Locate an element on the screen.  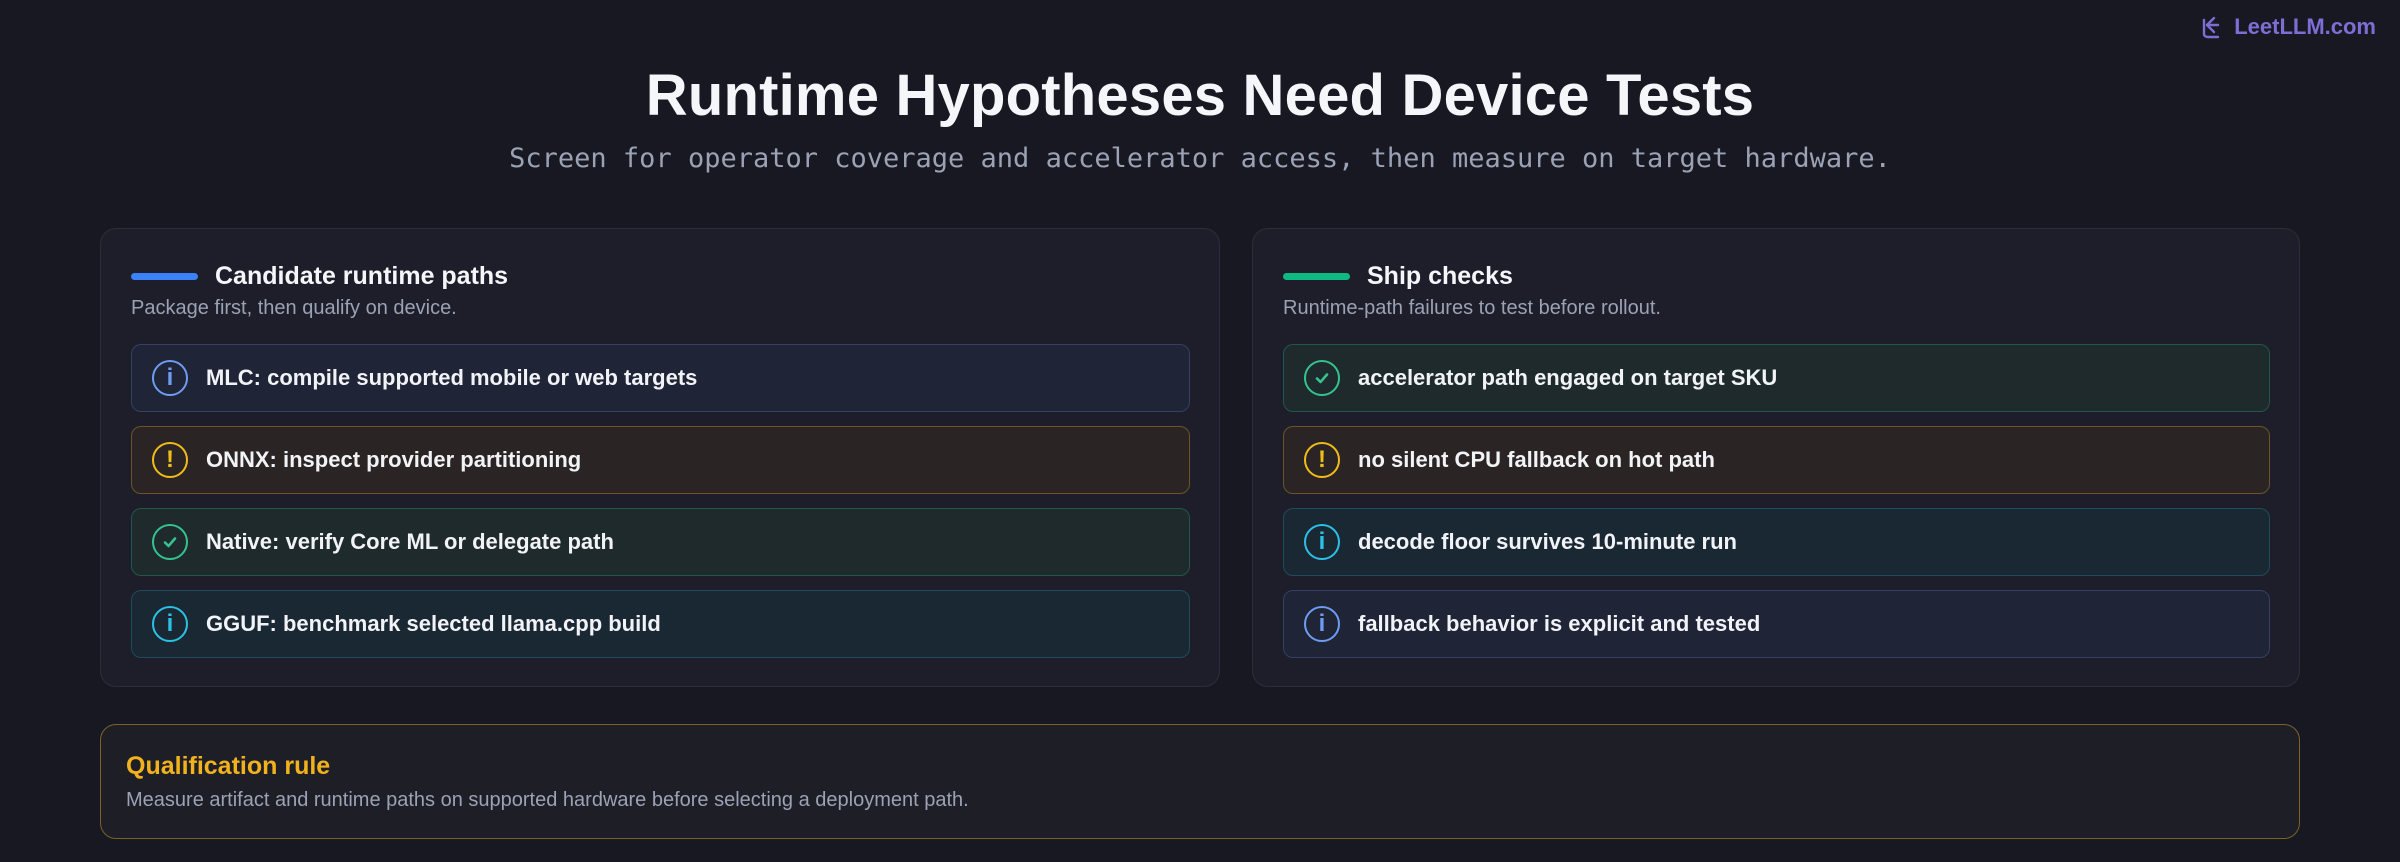
leetllm-logo-icon is located at coordinates (2211, 27).